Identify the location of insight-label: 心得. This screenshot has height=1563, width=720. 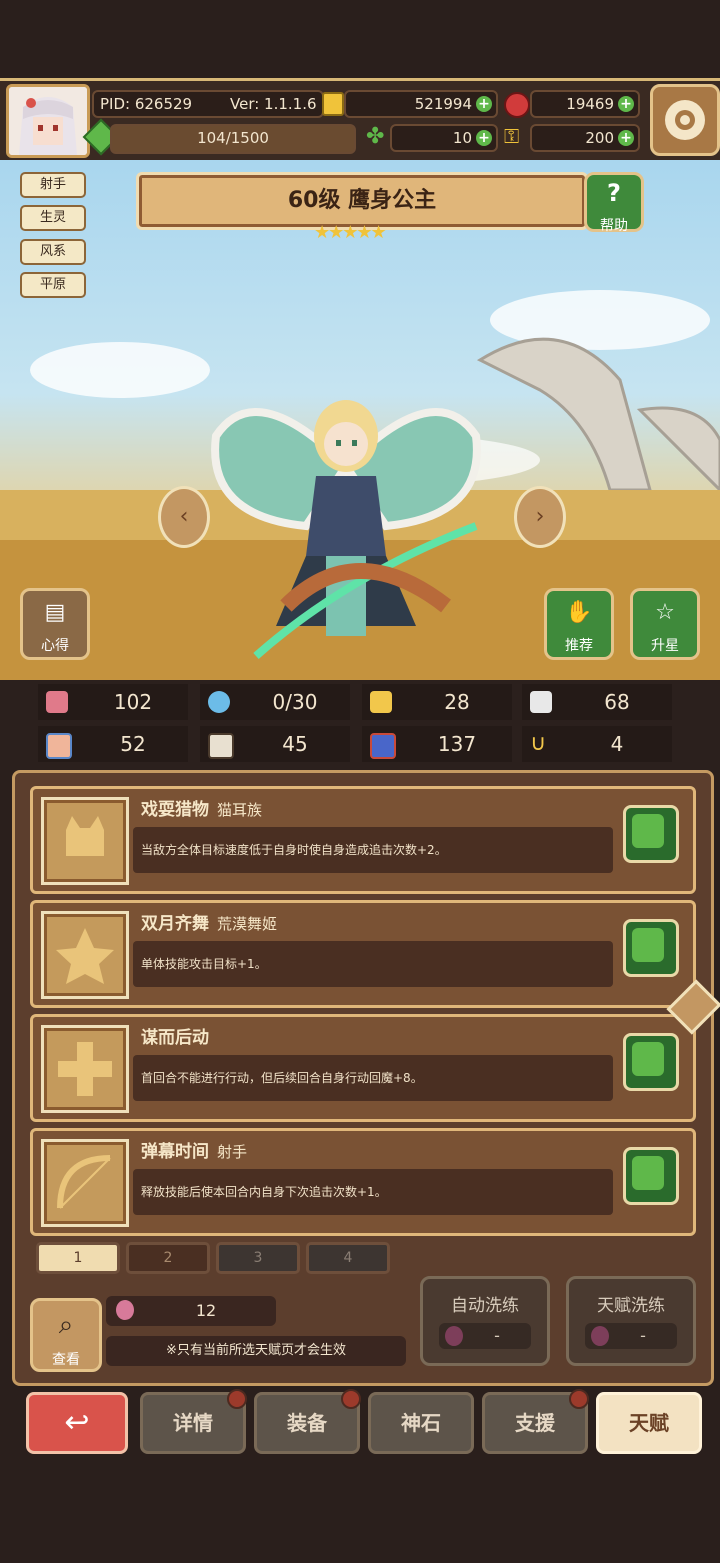
(55, 646).